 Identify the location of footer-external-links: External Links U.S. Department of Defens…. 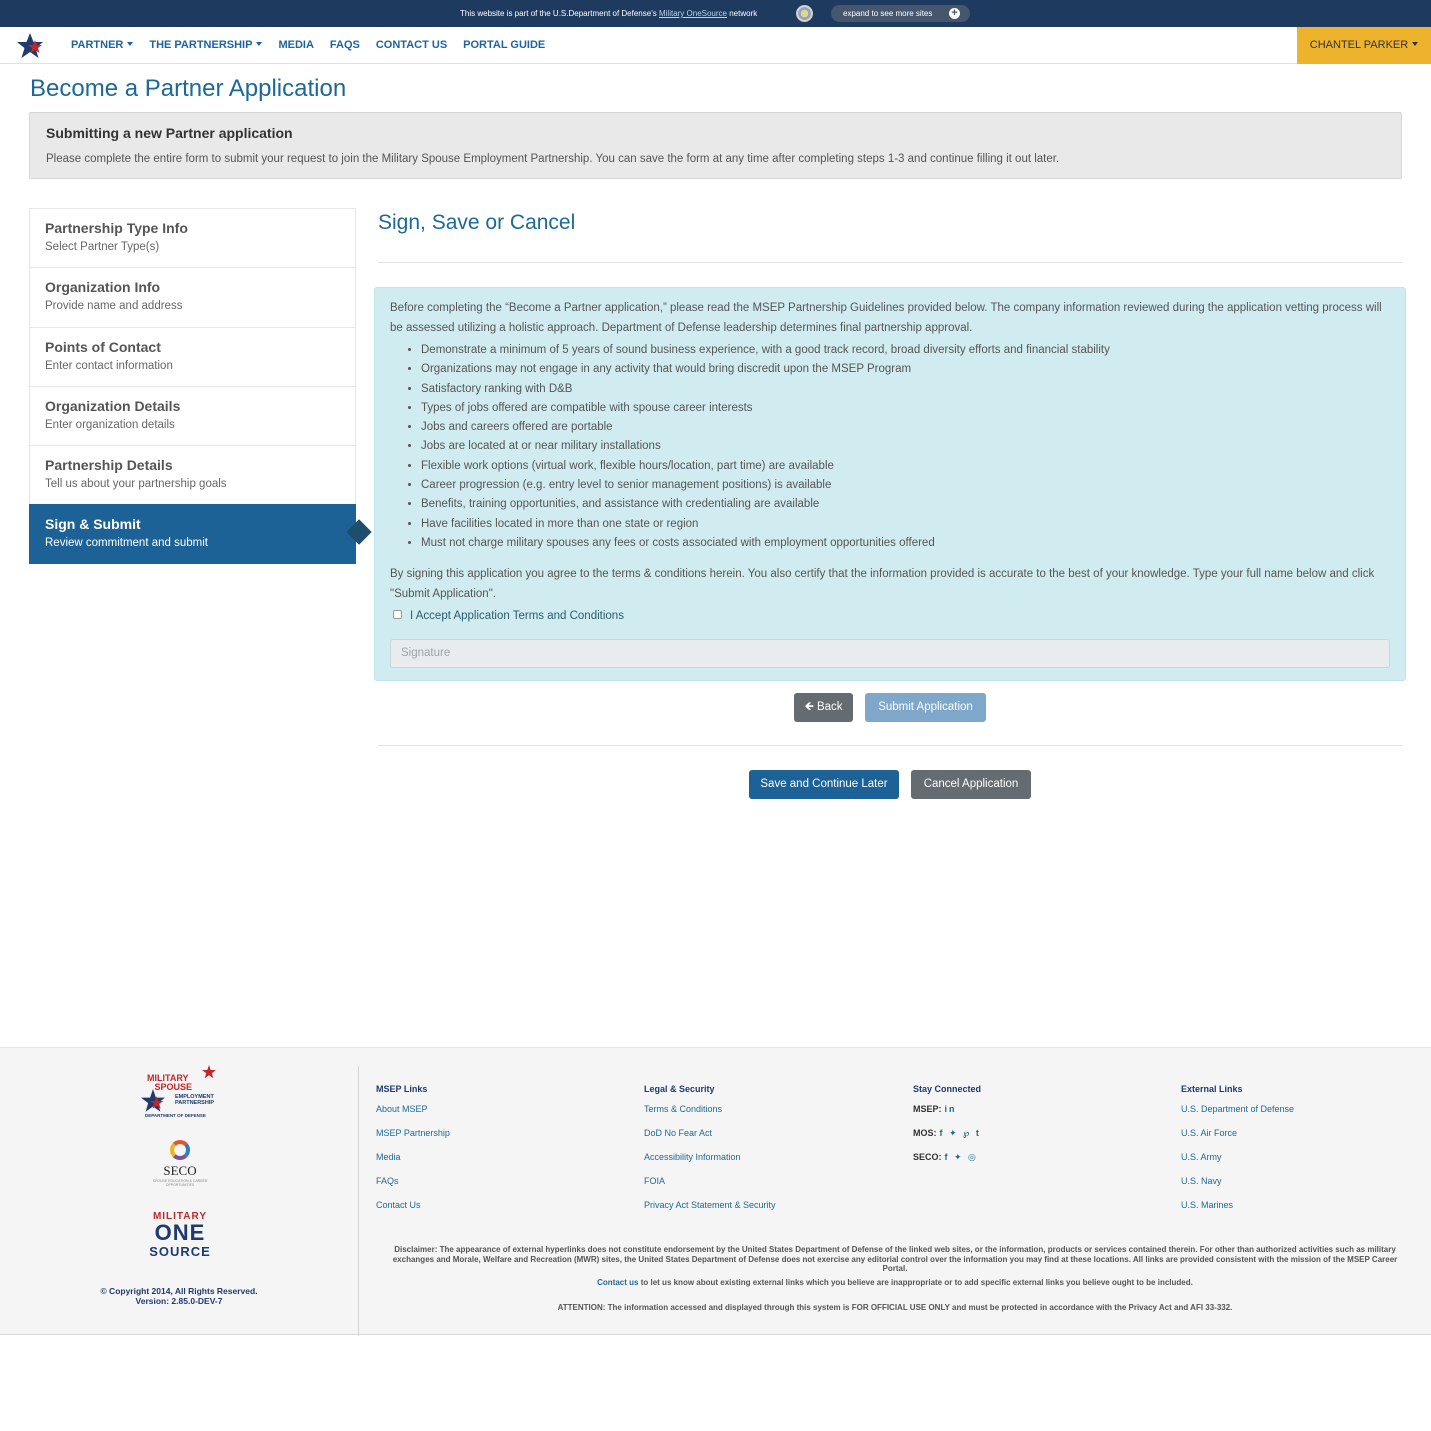
(1237, 1153).